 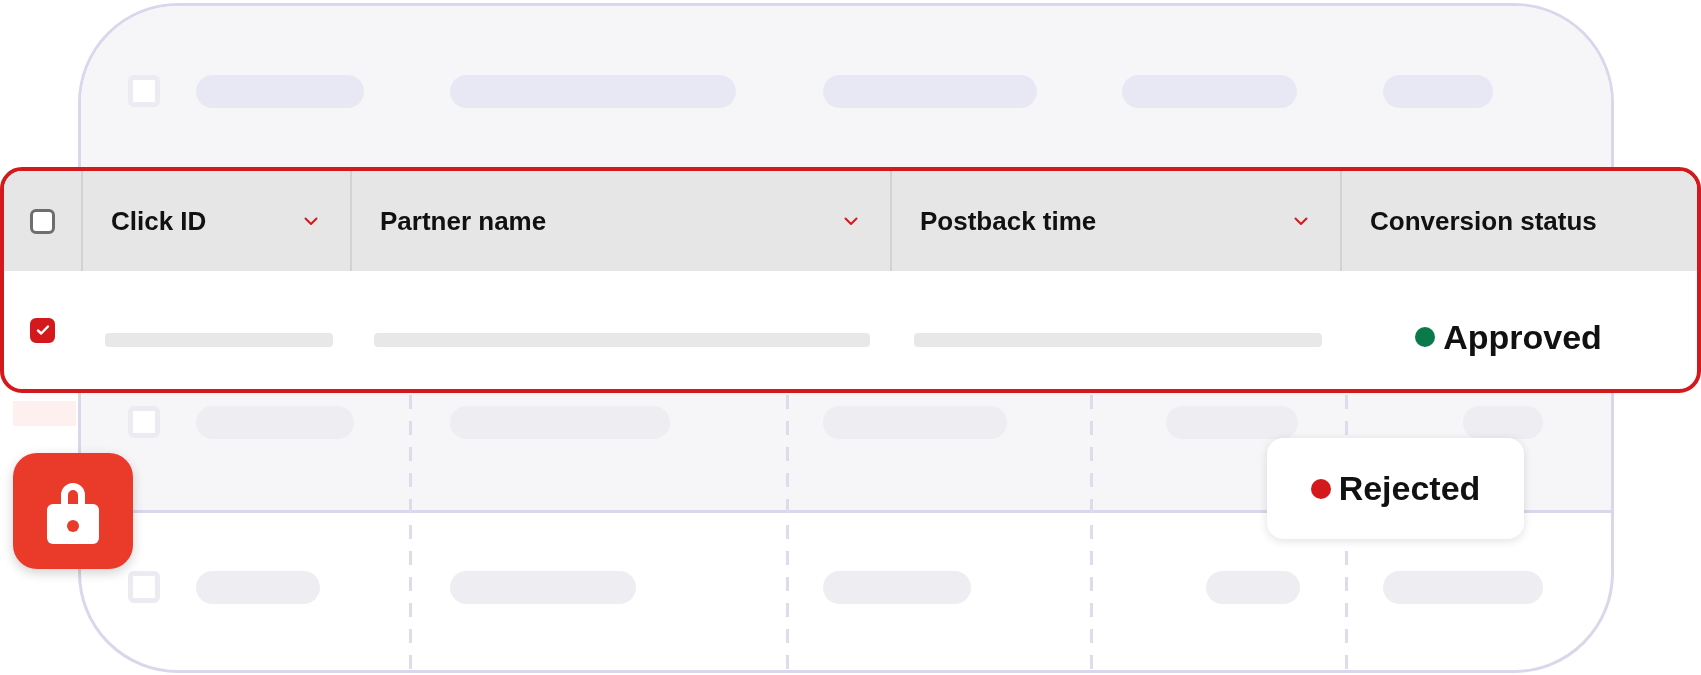 What do you see at coordinates (1115, 221) in the screenshot?
I see `column-header: Postback time` at bounding box center [1115, 221].